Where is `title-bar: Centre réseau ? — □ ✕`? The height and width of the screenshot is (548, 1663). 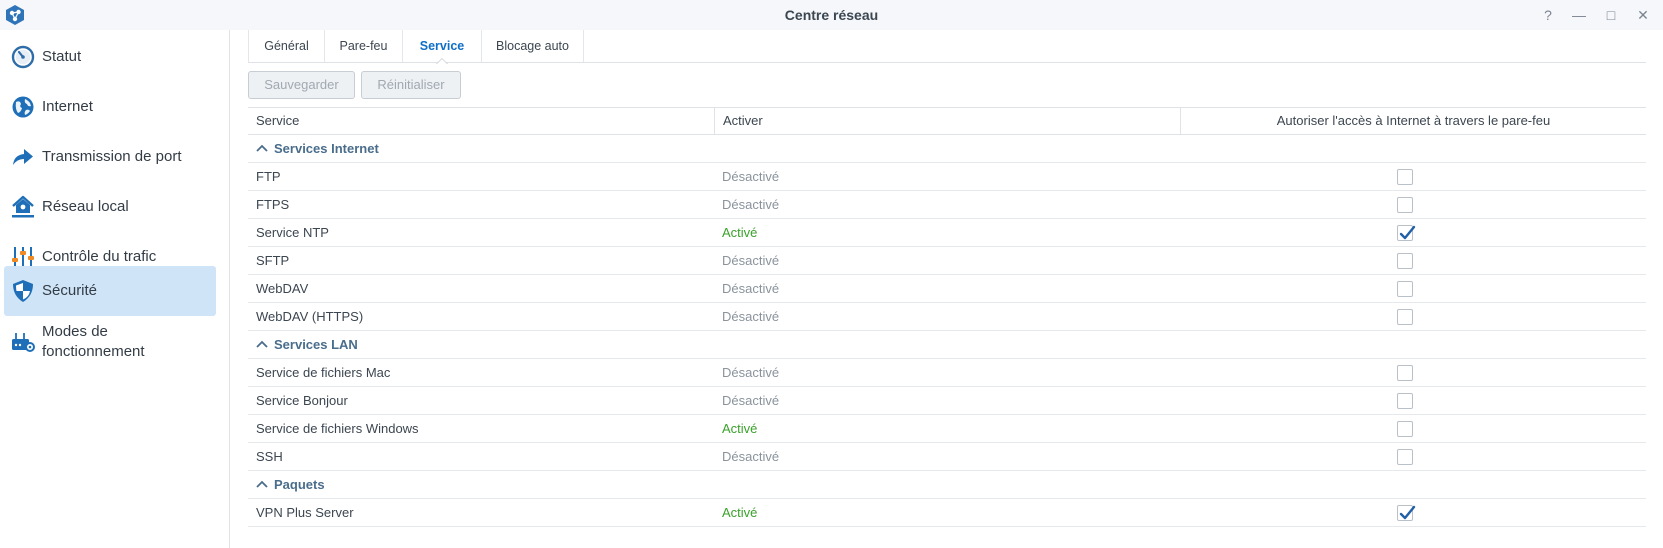 title-bar: Centre réseau ? — □ ✕ is located at coordinates (831, 15).